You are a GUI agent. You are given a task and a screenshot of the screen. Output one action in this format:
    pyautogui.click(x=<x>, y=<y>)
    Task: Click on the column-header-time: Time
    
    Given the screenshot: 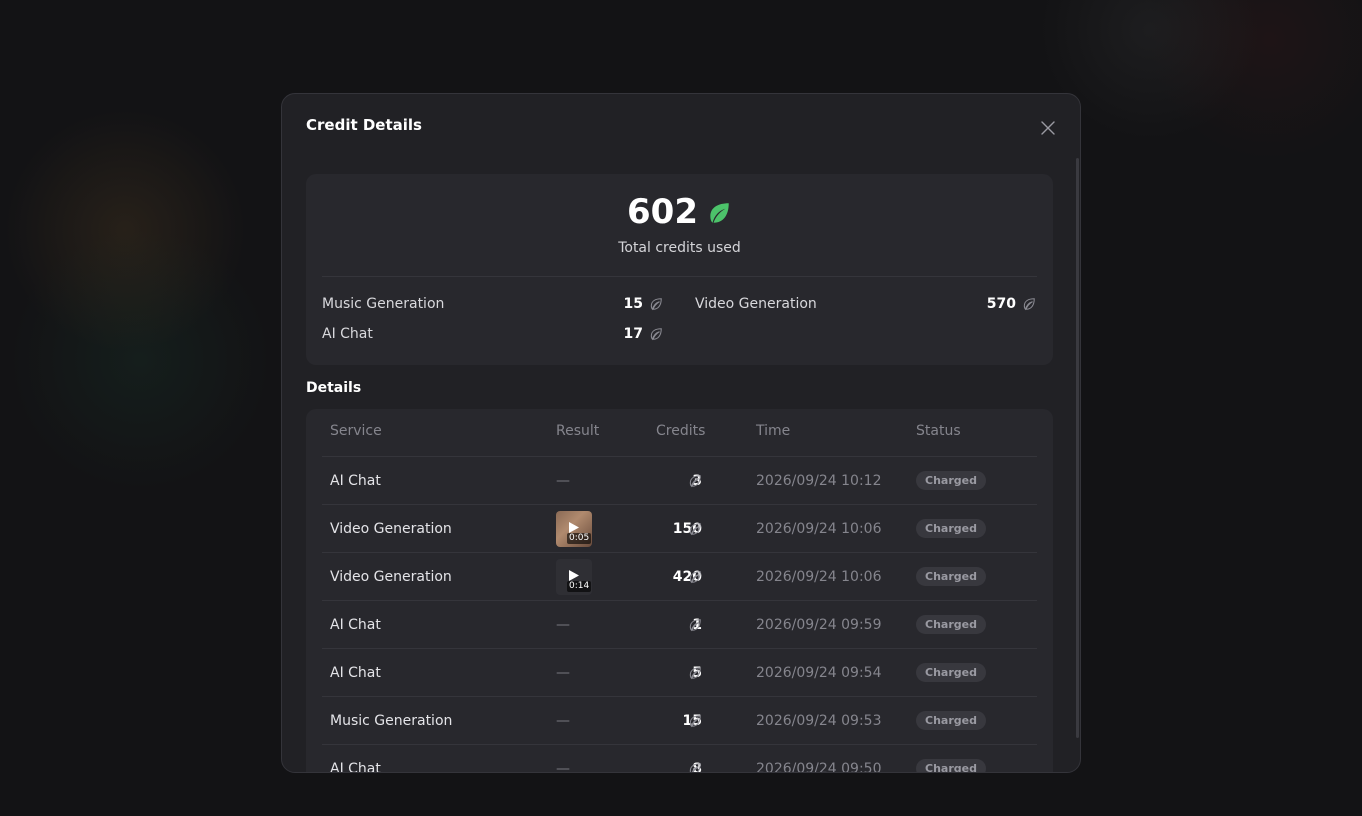 What is the action you would take?
    pyautogui.click(x=773, y=431)
    